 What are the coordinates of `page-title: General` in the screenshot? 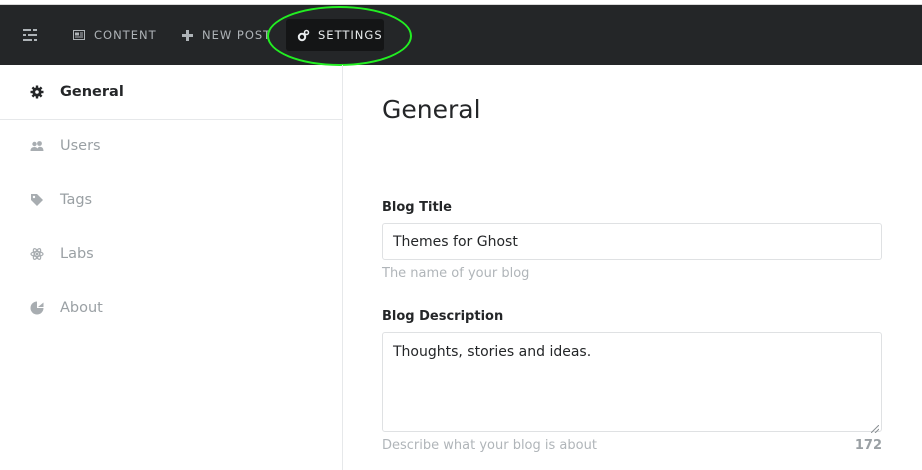 It's located at (431, 109).